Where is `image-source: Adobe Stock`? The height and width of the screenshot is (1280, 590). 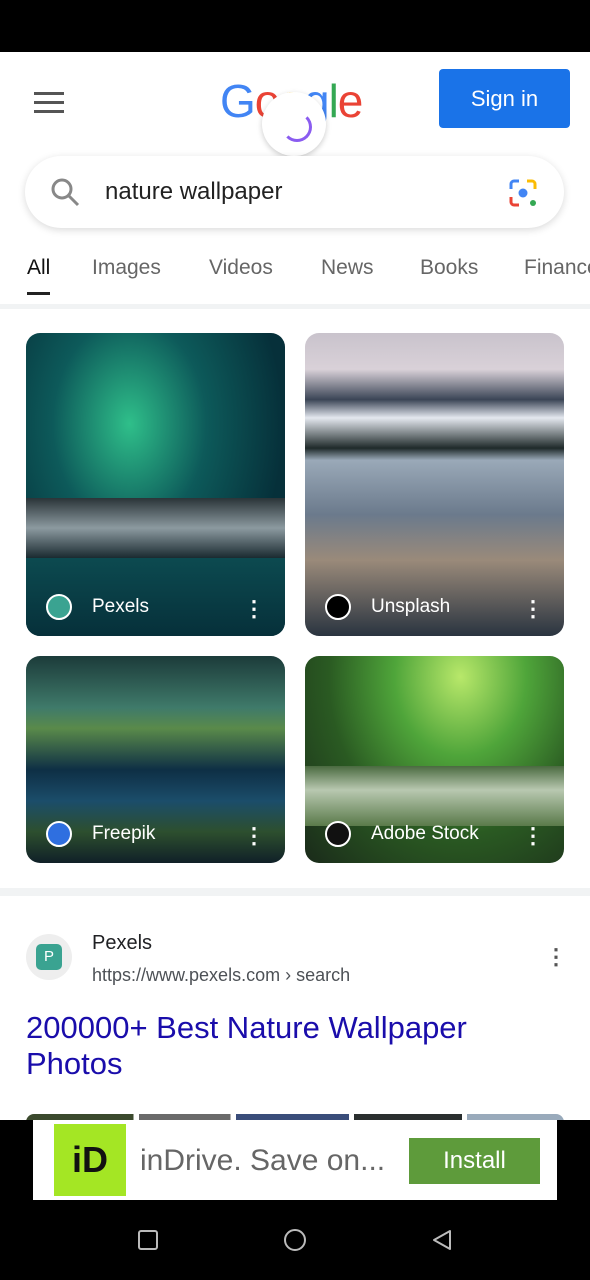
image-source: Adobe Stock is located at coordinates (425, 833).